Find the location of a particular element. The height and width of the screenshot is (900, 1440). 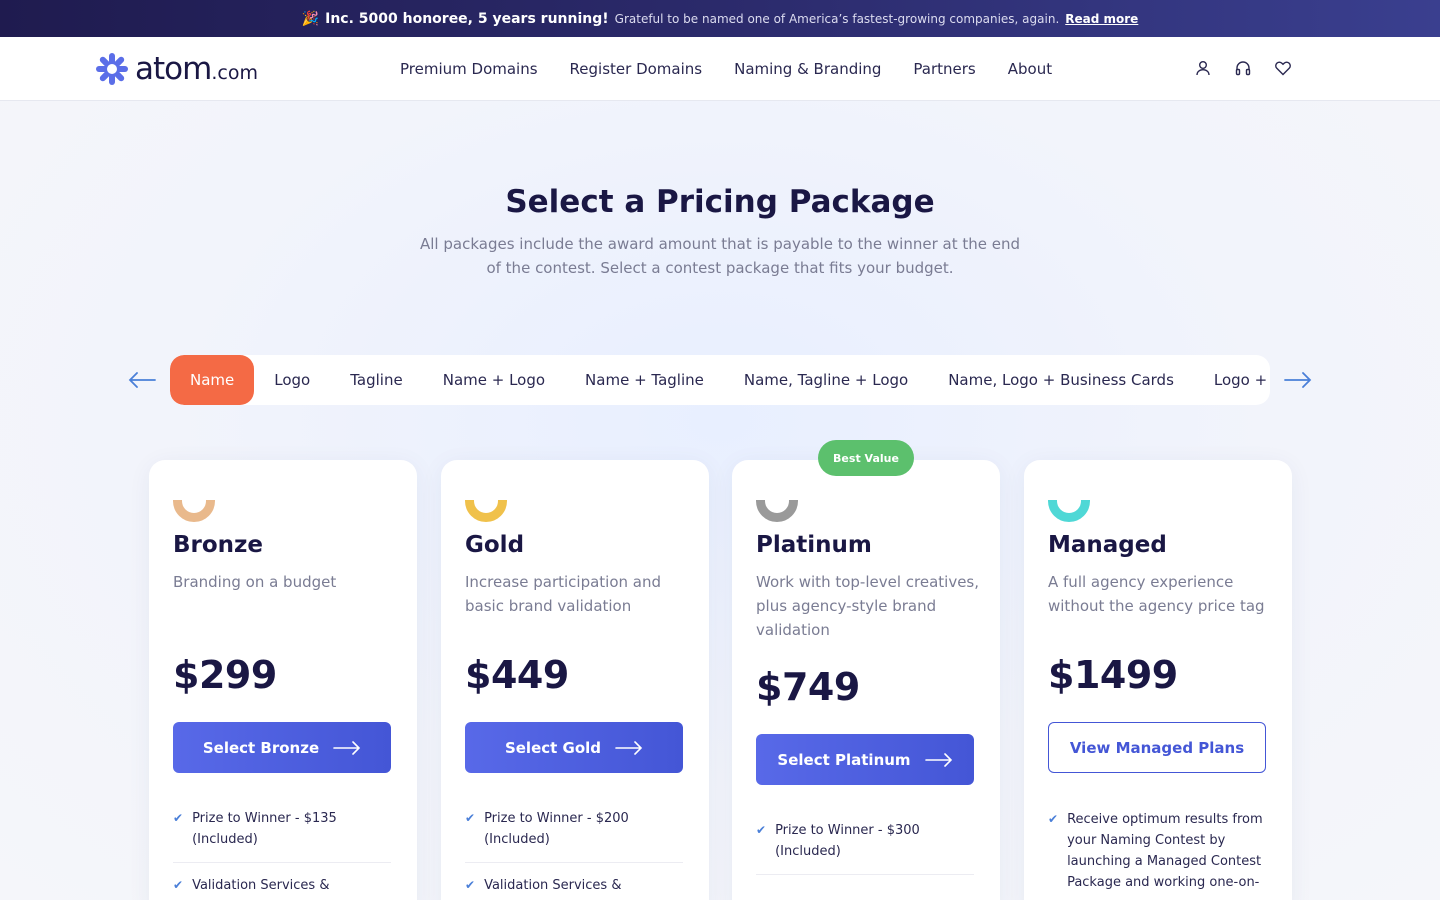

button-label: Select Gold is located at coordinates (553, 747).